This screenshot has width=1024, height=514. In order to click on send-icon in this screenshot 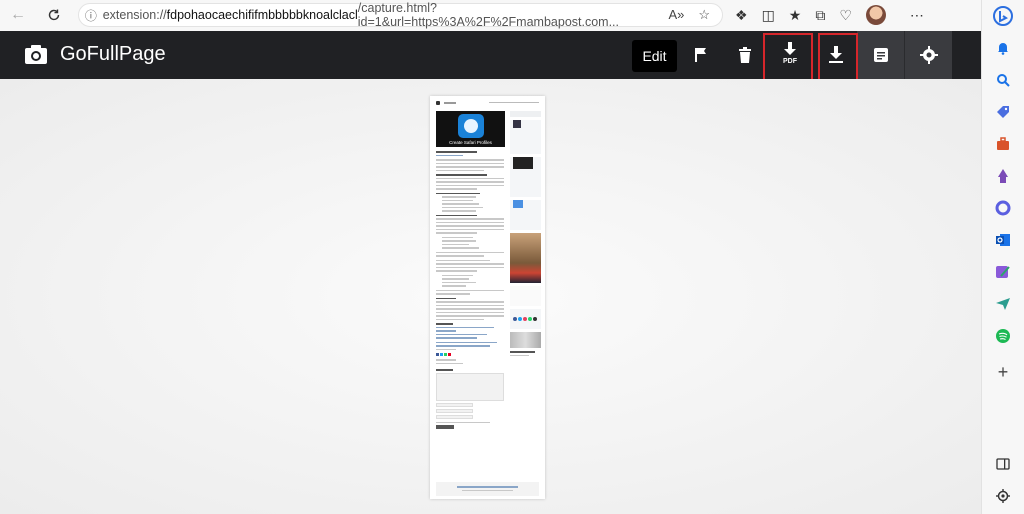, I will do `click(1003, 304)`.